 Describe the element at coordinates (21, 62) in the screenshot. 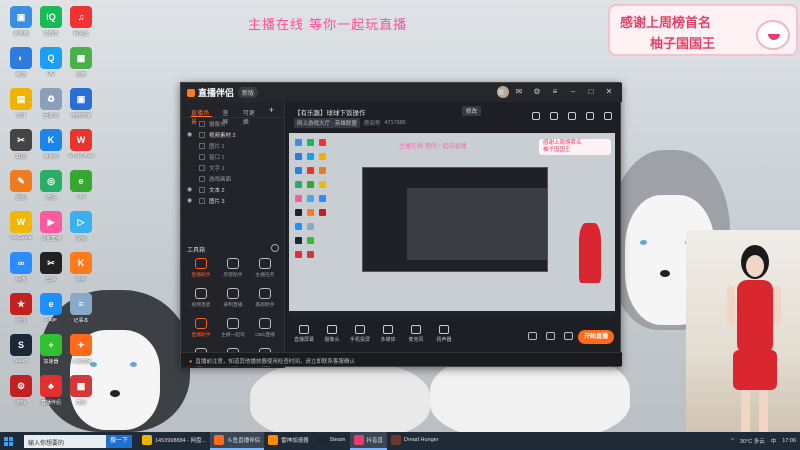

I see `desktop-icon: ◐ 傲游` at that location.